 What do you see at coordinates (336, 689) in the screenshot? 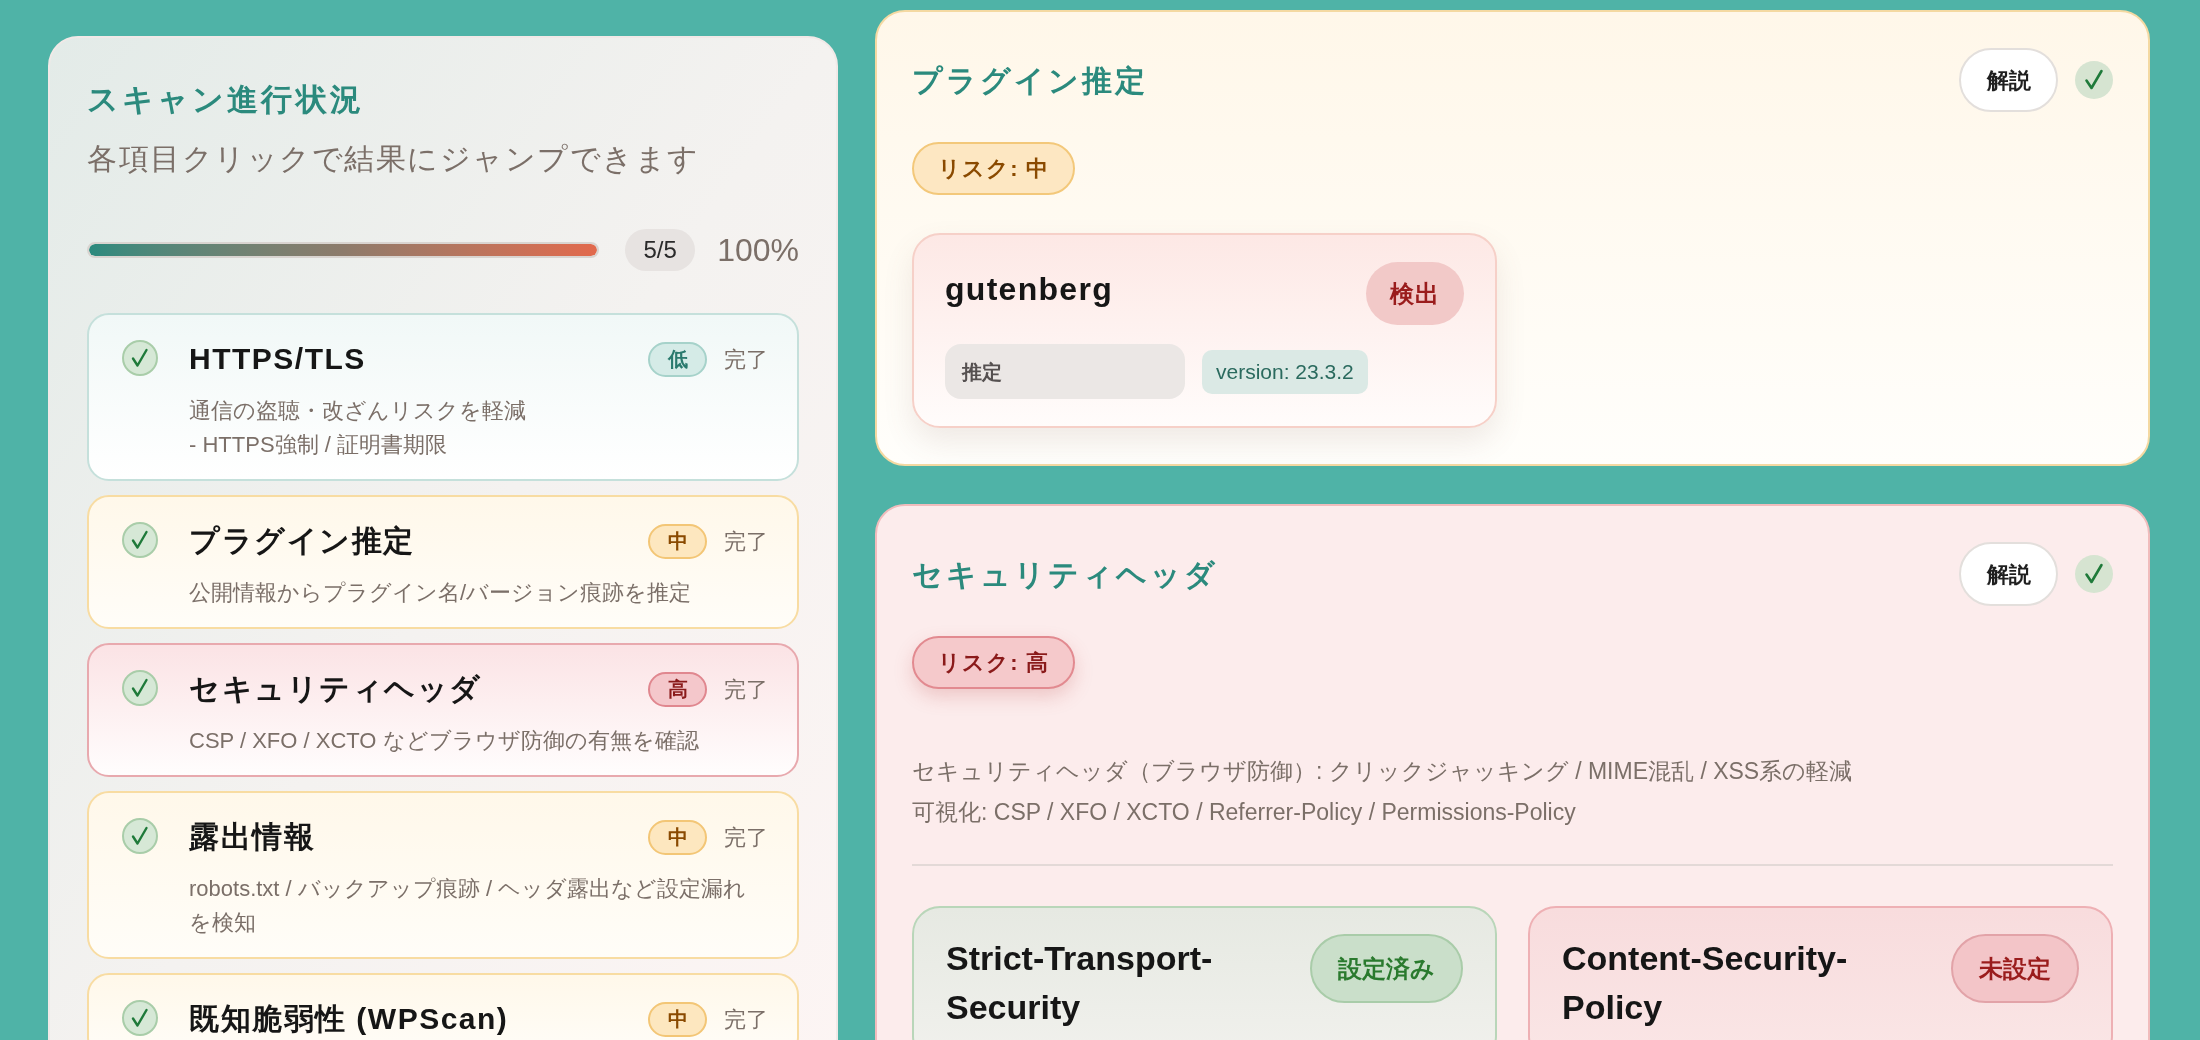
I see `item-title: セキュリティヘッダ` at bounding box center [336, 689].